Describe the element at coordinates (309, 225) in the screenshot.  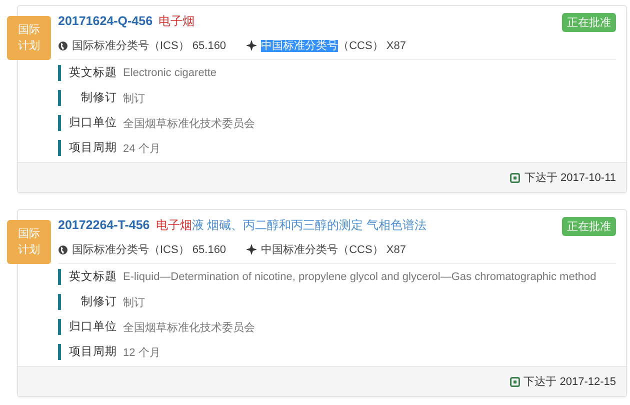
I see `title-text: 液 烟碱、丙二醇和丙三醇的测定 气相色谱法` at that location.